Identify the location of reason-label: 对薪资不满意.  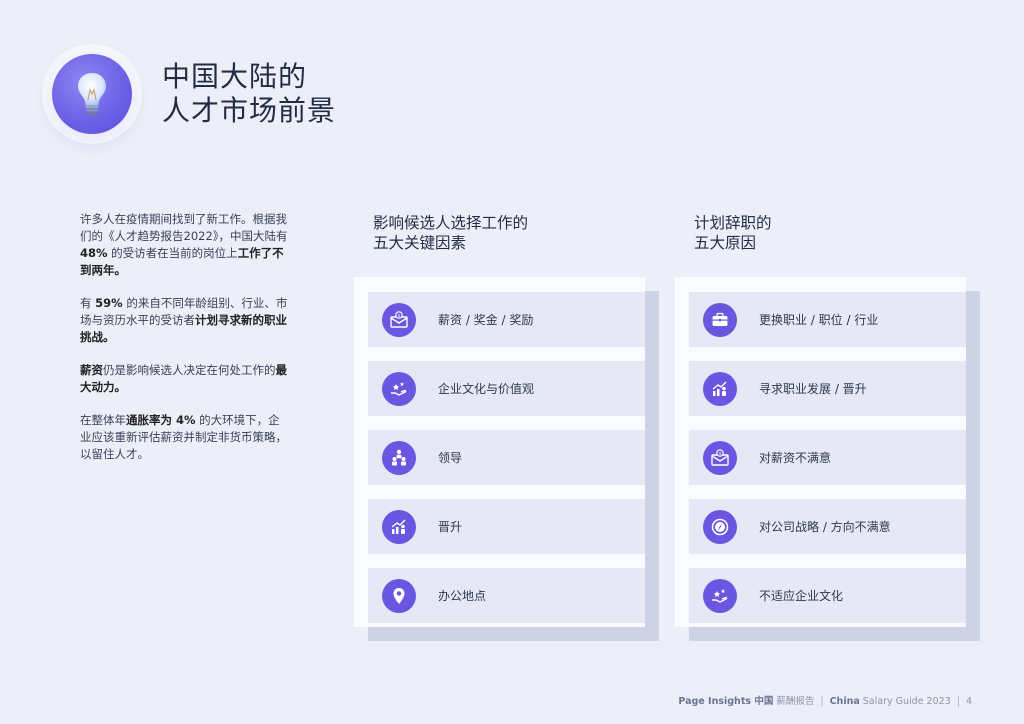
(795, 458).